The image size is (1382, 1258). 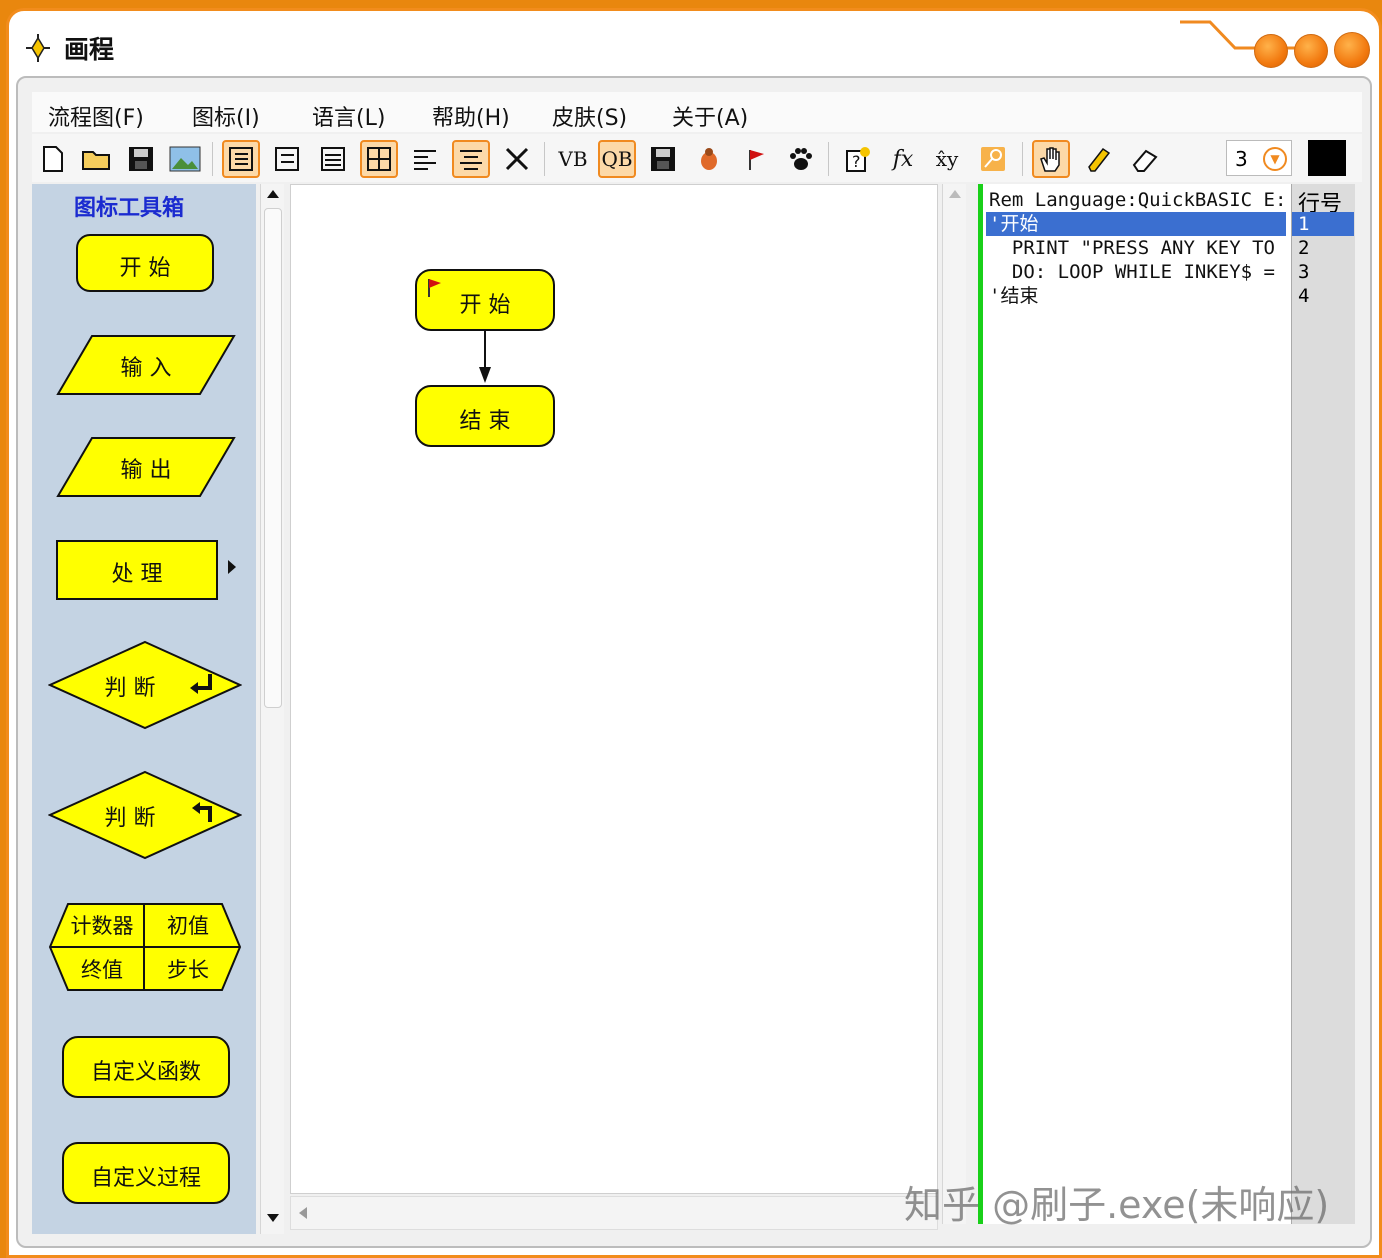 What do you see at coordinates (573, 159) in the screenshot?
I see `vb-icon: VB` at bounding box center [573, 159].